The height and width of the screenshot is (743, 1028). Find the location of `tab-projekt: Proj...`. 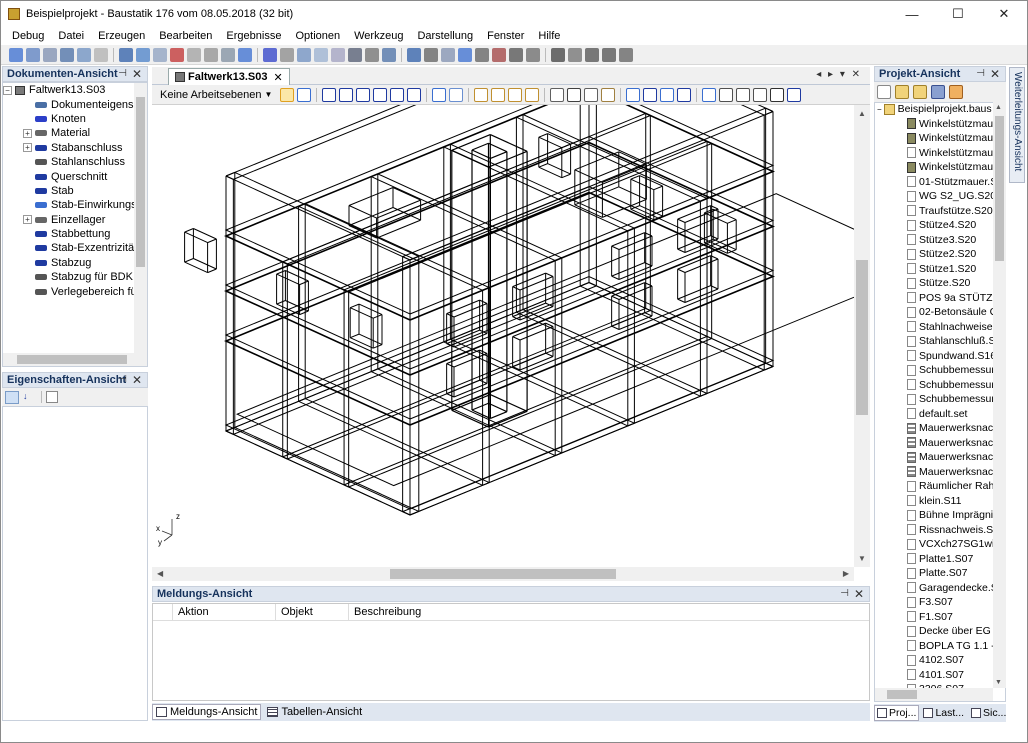

tab-projekt: Proj... is located at coordinates (897, 713).